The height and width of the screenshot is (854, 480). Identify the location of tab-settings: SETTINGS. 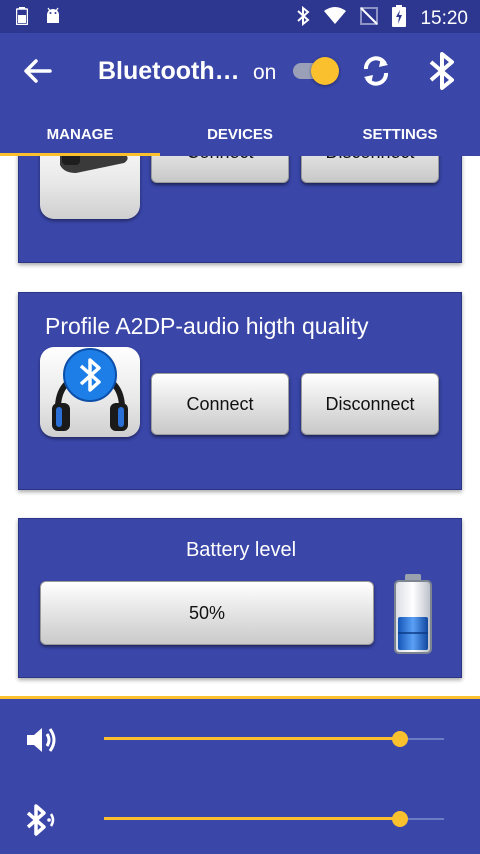
(400, 134).